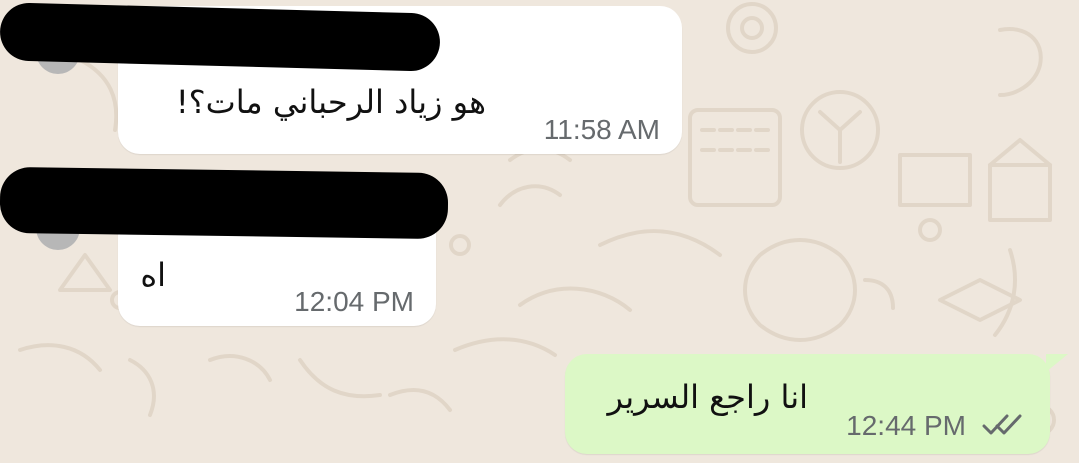 The width and height of the screenshot is (1079, 463). I want to click on message-text: هو زياد الرحباني مات؟!, so click(330, 102).